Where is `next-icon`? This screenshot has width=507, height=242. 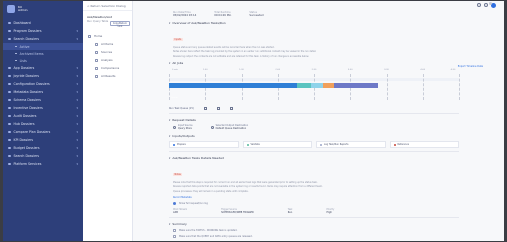 next-icon is located at coordinates (218, 109).